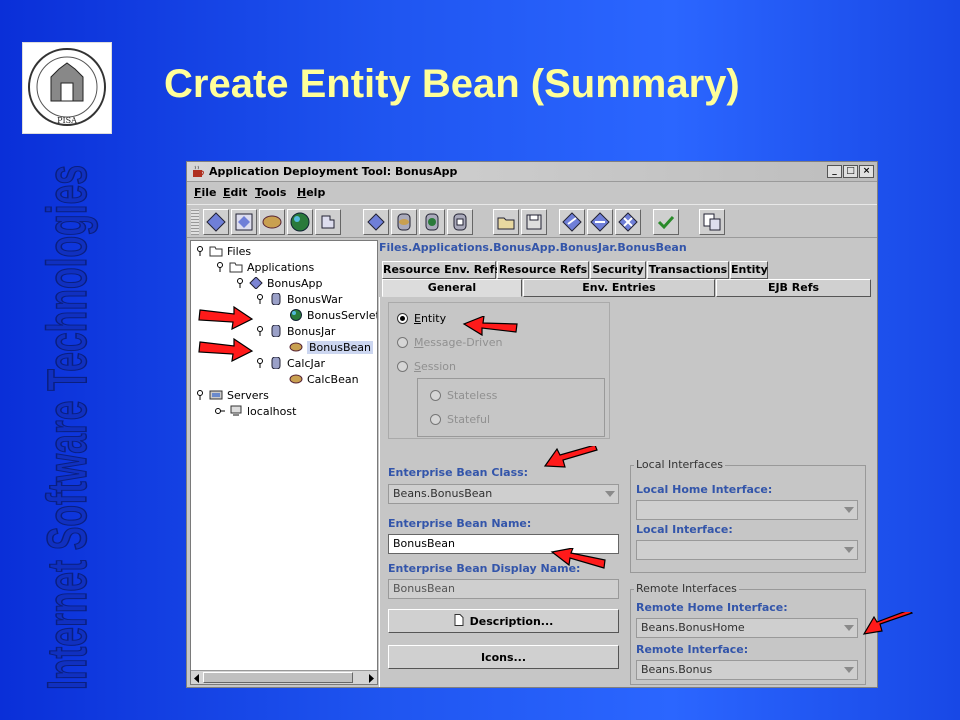  What do you see at coordinates (749, 270) in the screenshot?
I see `tab-entity: Entity` at bounding box center [749, 270].